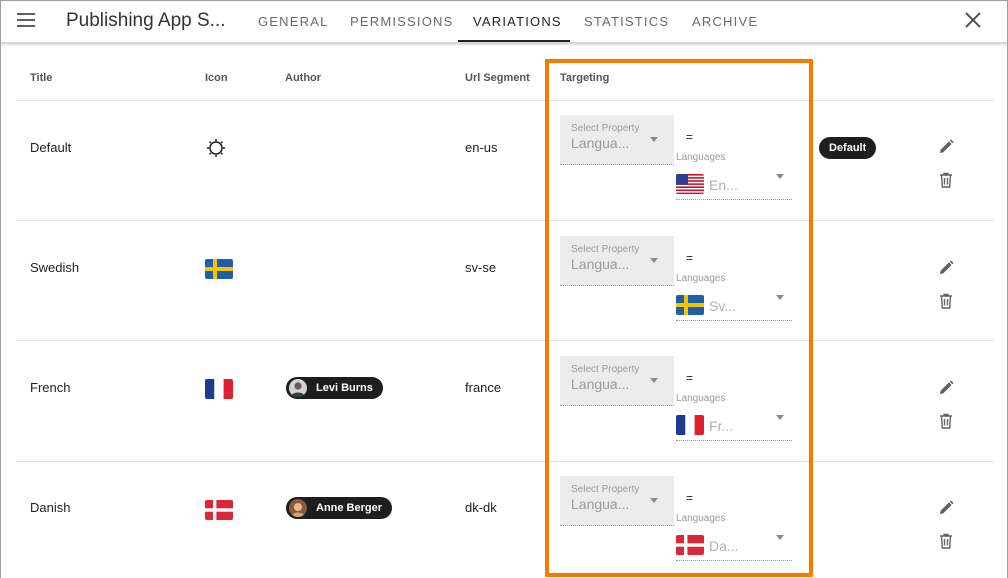 This screenshot has height=578, width=1008. I want to click on close-icon, so click(973, 20).